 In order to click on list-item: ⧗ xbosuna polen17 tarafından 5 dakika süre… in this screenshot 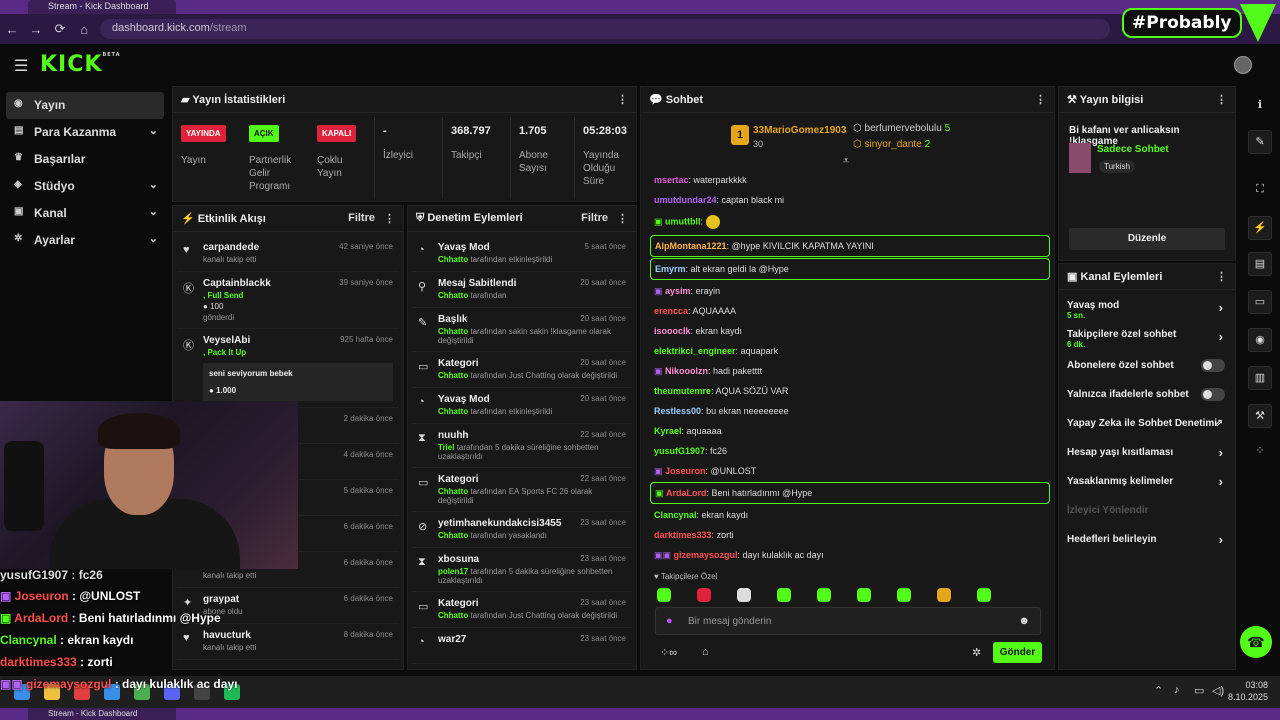, I will do `click(522, 570)`.